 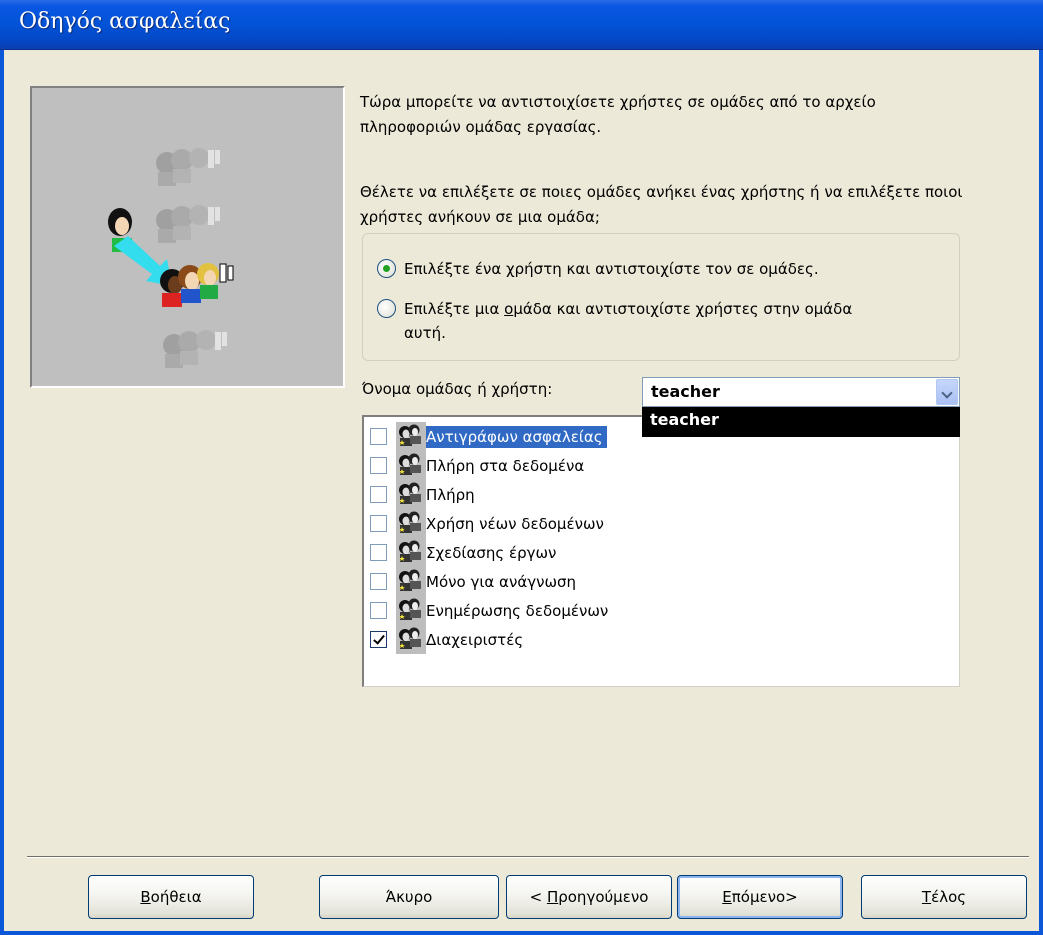 What do you see at coordinates (684, 419) in the screenshot?
I see `dropdown-item: teacher` at bounding box center [684, 419].